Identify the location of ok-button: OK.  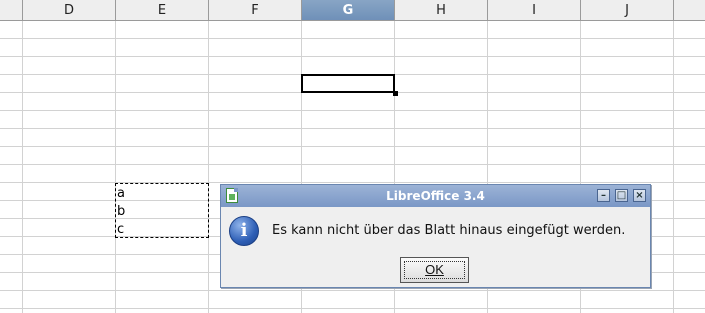
(434, 270).